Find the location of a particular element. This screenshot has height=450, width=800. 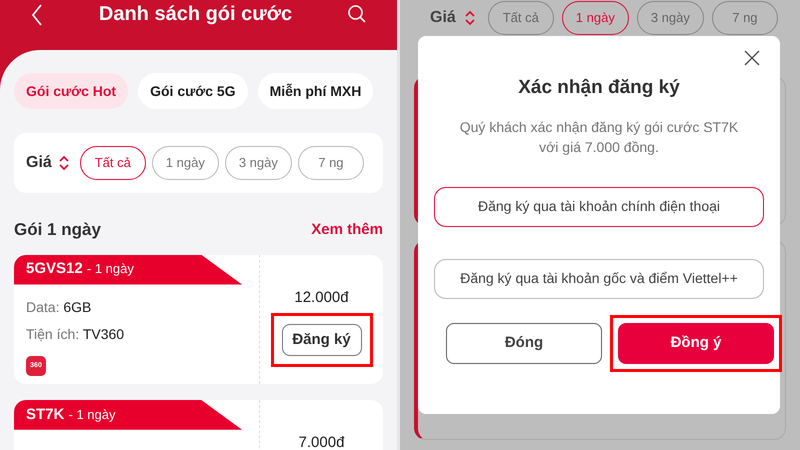

close-button: Đóng is located at coordinates (524, 343).